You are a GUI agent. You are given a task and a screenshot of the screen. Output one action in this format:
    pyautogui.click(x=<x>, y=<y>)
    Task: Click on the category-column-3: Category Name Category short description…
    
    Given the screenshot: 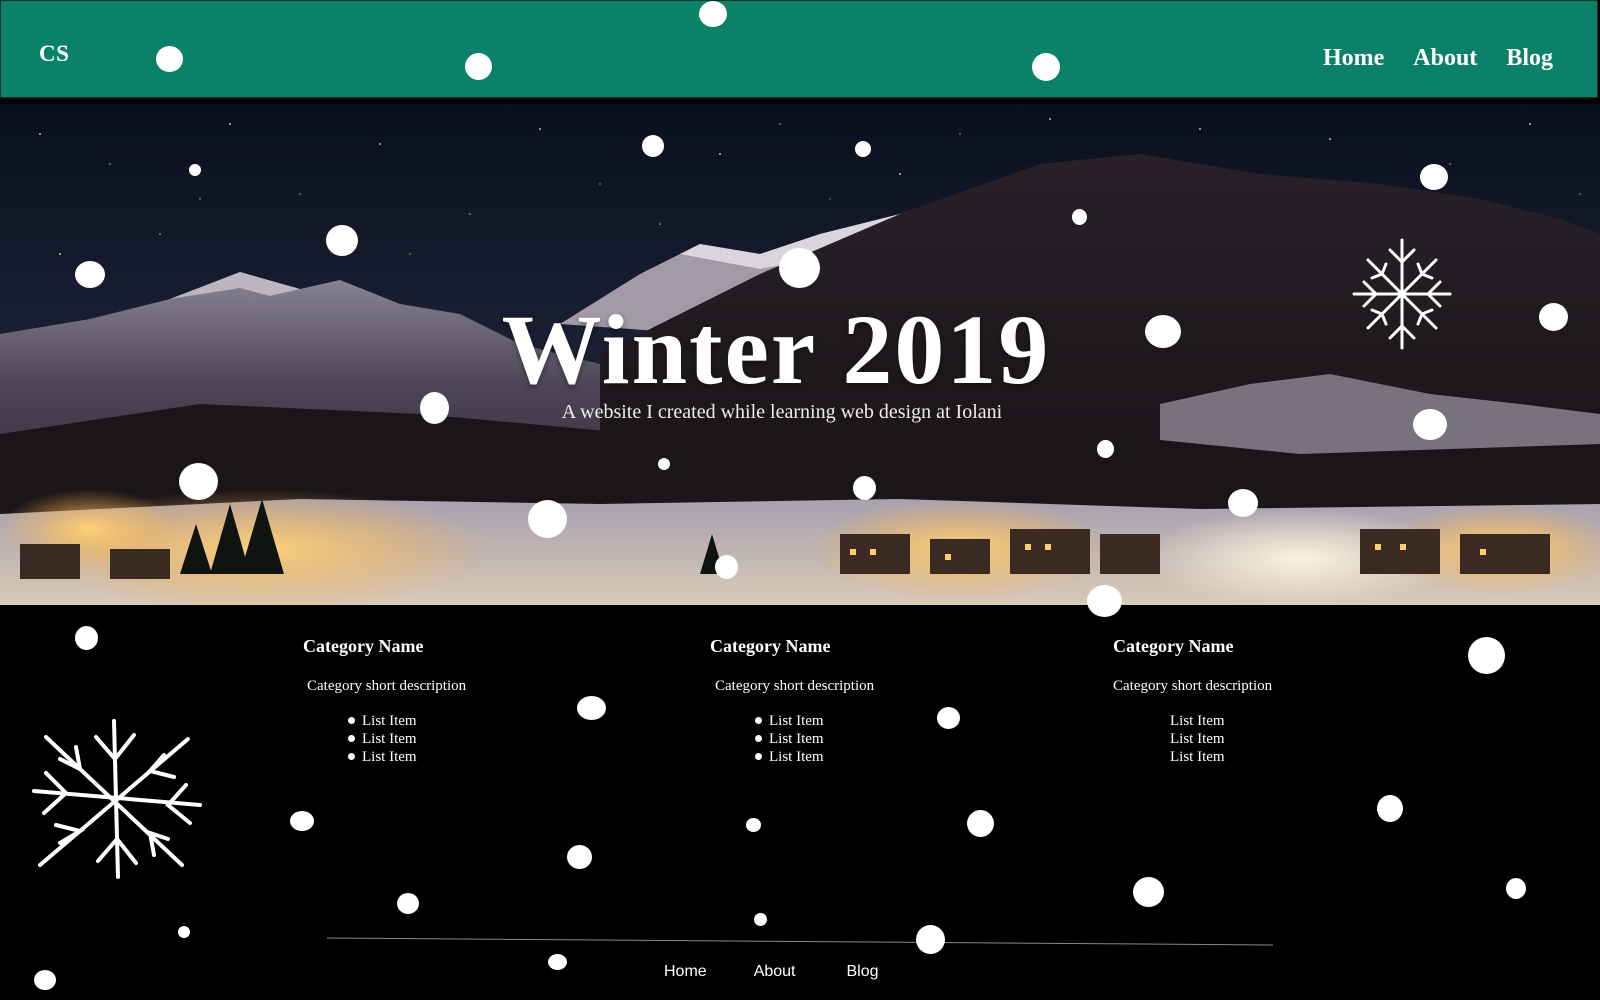 What is the action you would take?
    pyautogui.click(x=1233, y=701)
    